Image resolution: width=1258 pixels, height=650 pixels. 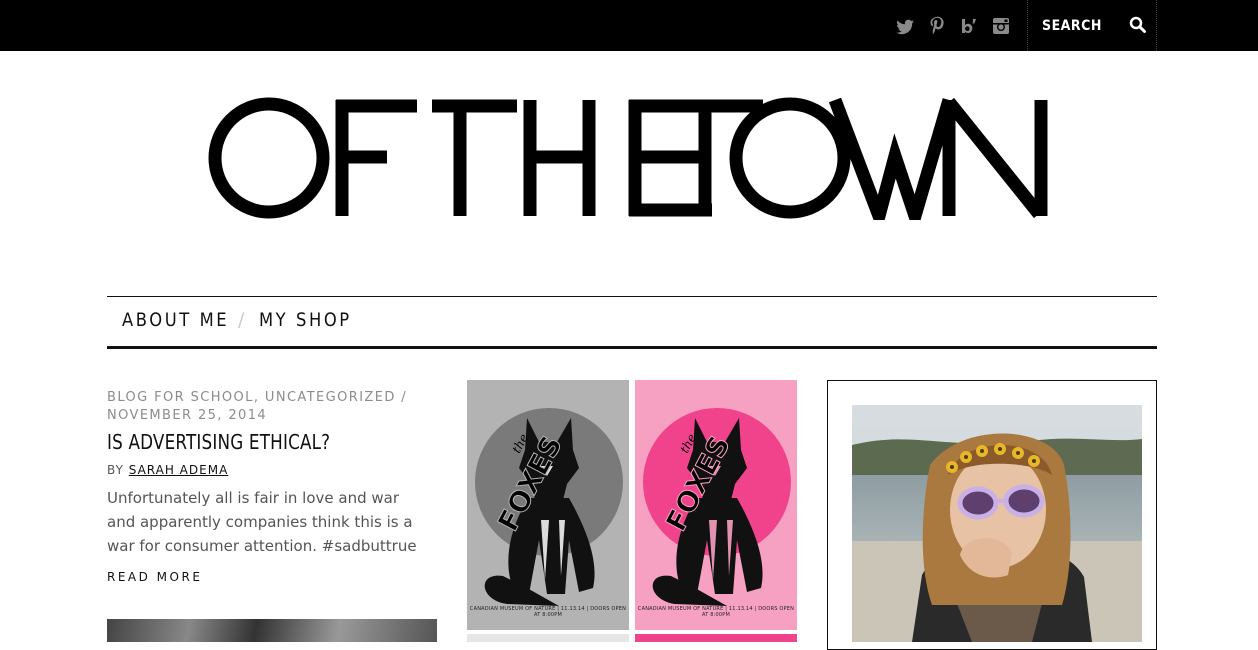 I want to click on nav-about-me: ABOUT ME, so click(x=175, y=320).